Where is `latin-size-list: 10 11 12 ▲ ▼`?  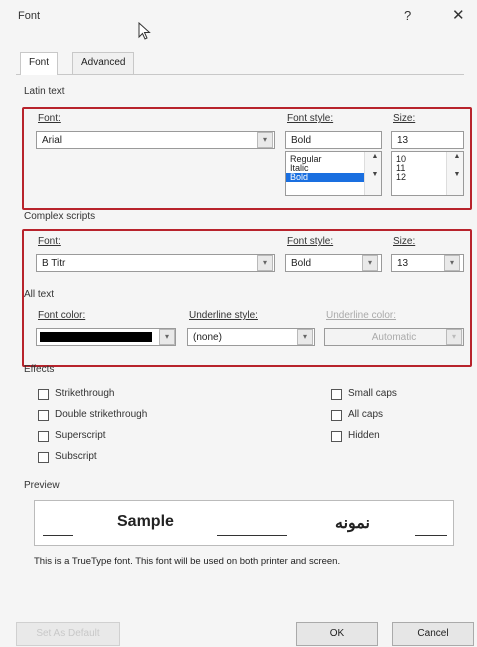
latin-size-list: 10 11 12 ▲ ▼ is located at coordinates (427, 173).